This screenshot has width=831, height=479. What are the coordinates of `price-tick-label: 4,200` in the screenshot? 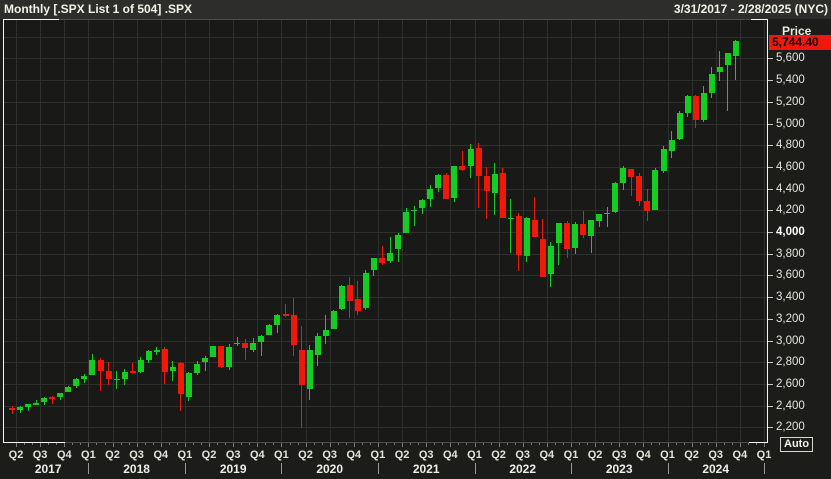 It's located at (790, 210).